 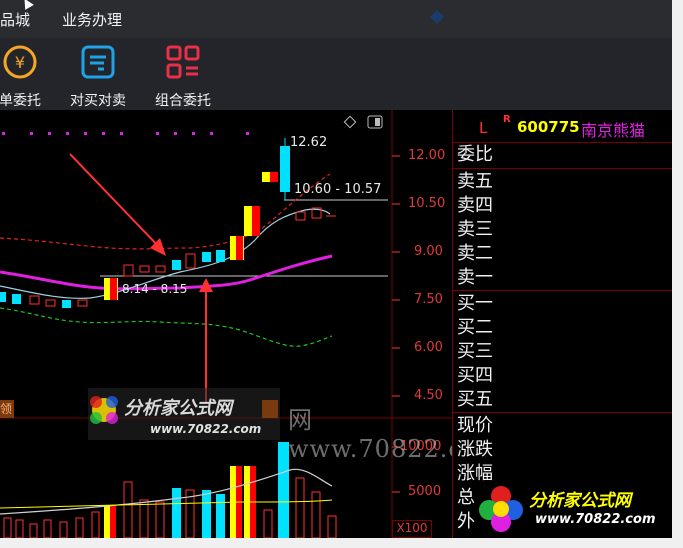 What do you see at coordinates (412, 529) in the screenshot?
I see `volume-unit-label: X100` at bounding box center [412, 529].